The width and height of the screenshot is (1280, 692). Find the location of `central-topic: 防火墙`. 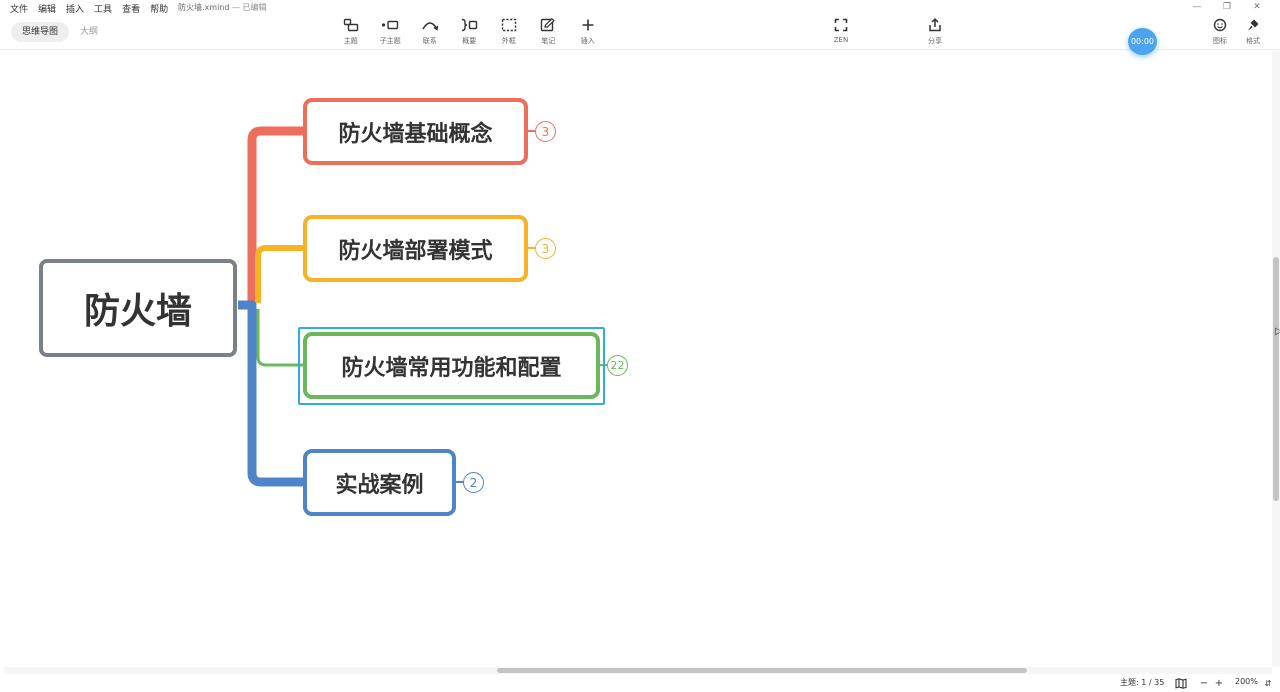

central-topic: 防火墙 is located at coordinates (138, 308).